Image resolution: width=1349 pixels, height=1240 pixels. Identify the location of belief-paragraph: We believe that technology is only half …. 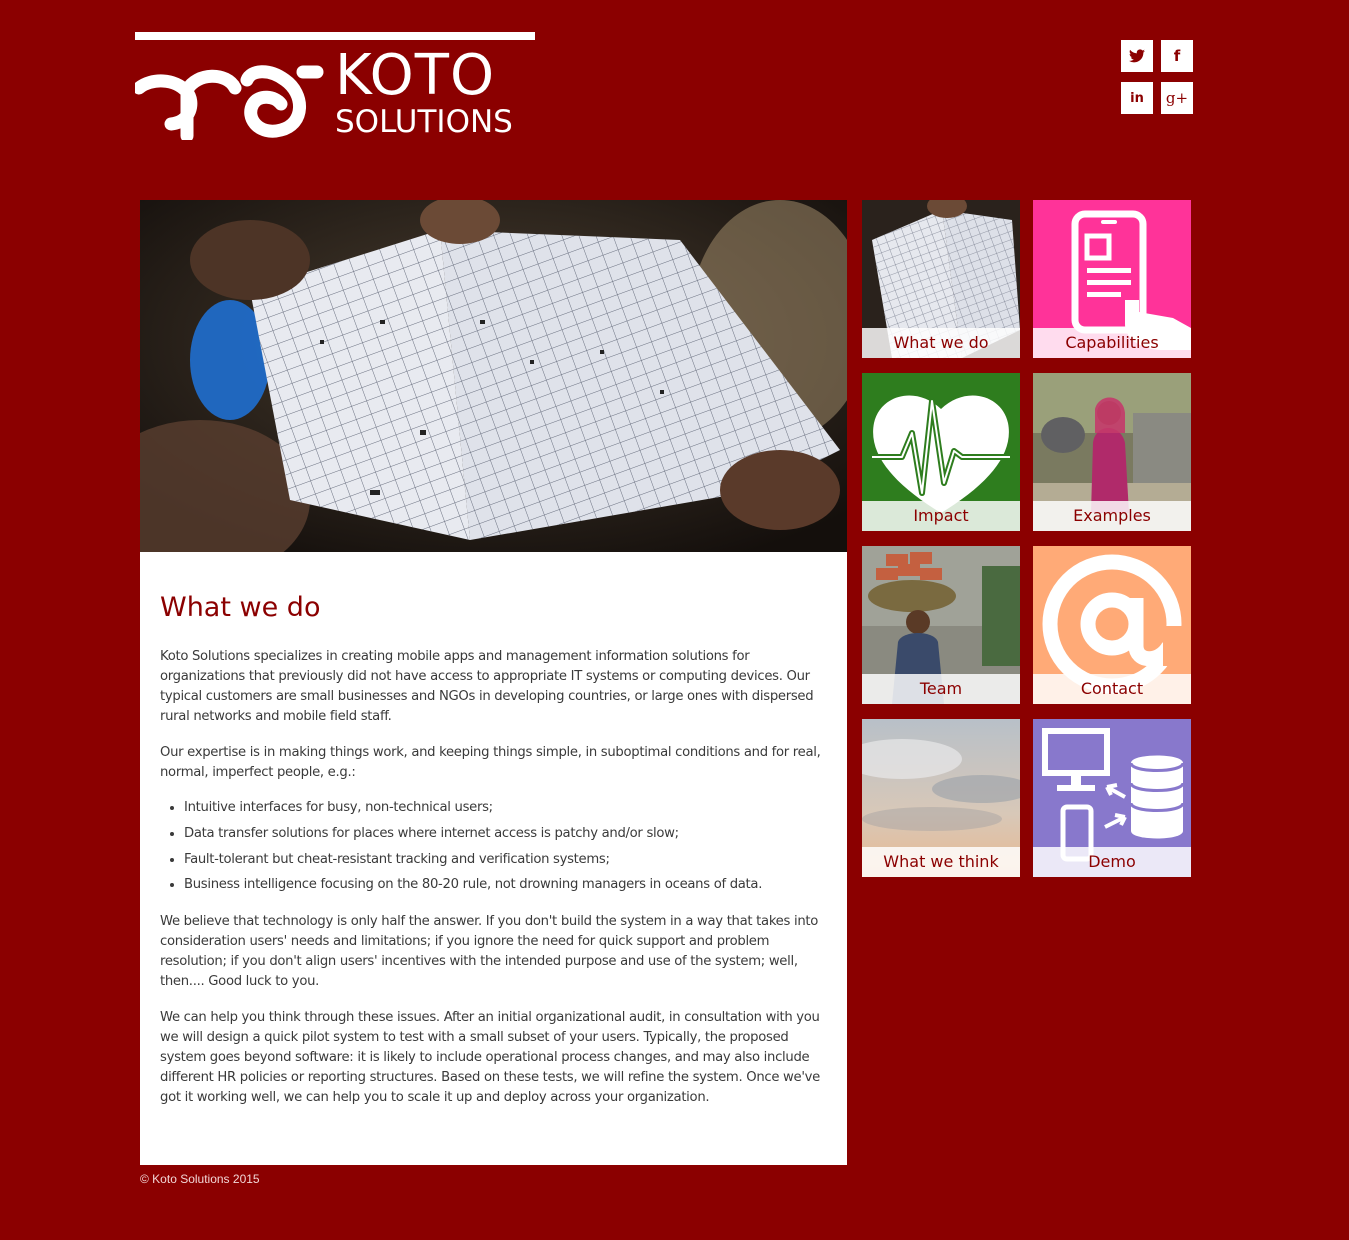
(489, 952).